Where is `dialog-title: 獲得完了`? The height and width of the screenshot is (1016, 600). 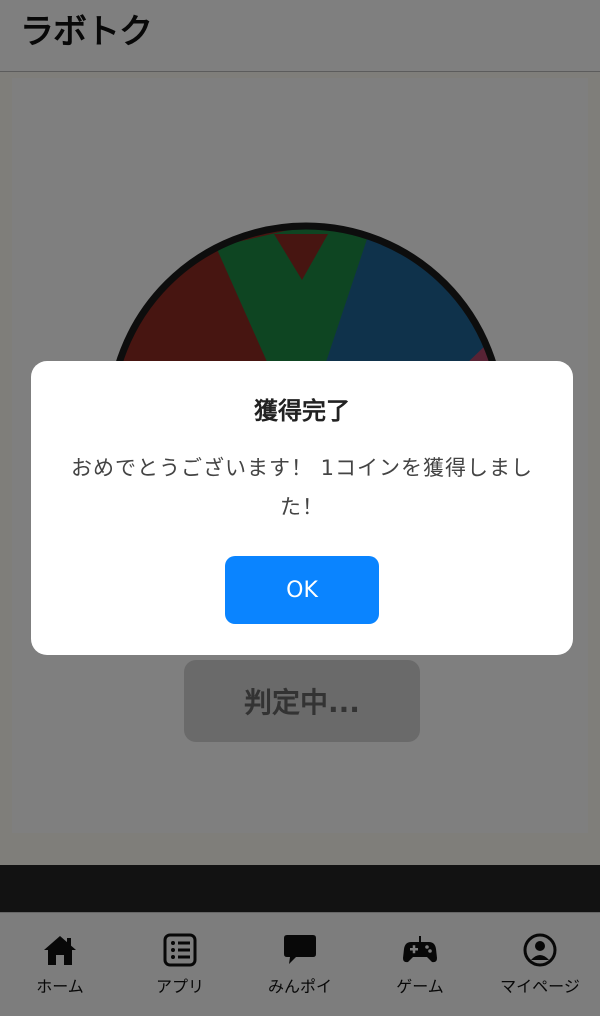
dialog-title: 獲得完了 is located at coordinates (302, 411).